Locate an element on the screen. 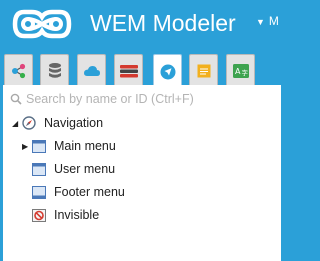  tree-node-label: Invisible is located at coordinates (77, 215).